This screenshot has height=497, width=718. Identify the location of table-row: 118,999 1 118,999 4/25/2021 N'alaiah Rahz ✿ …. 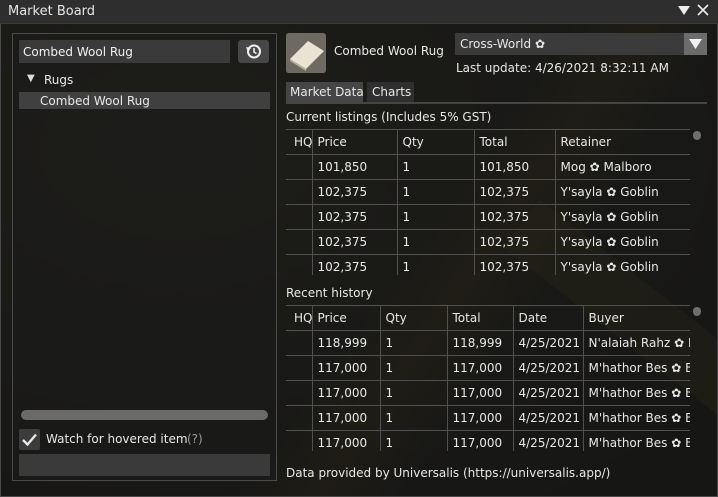
(488, 343).